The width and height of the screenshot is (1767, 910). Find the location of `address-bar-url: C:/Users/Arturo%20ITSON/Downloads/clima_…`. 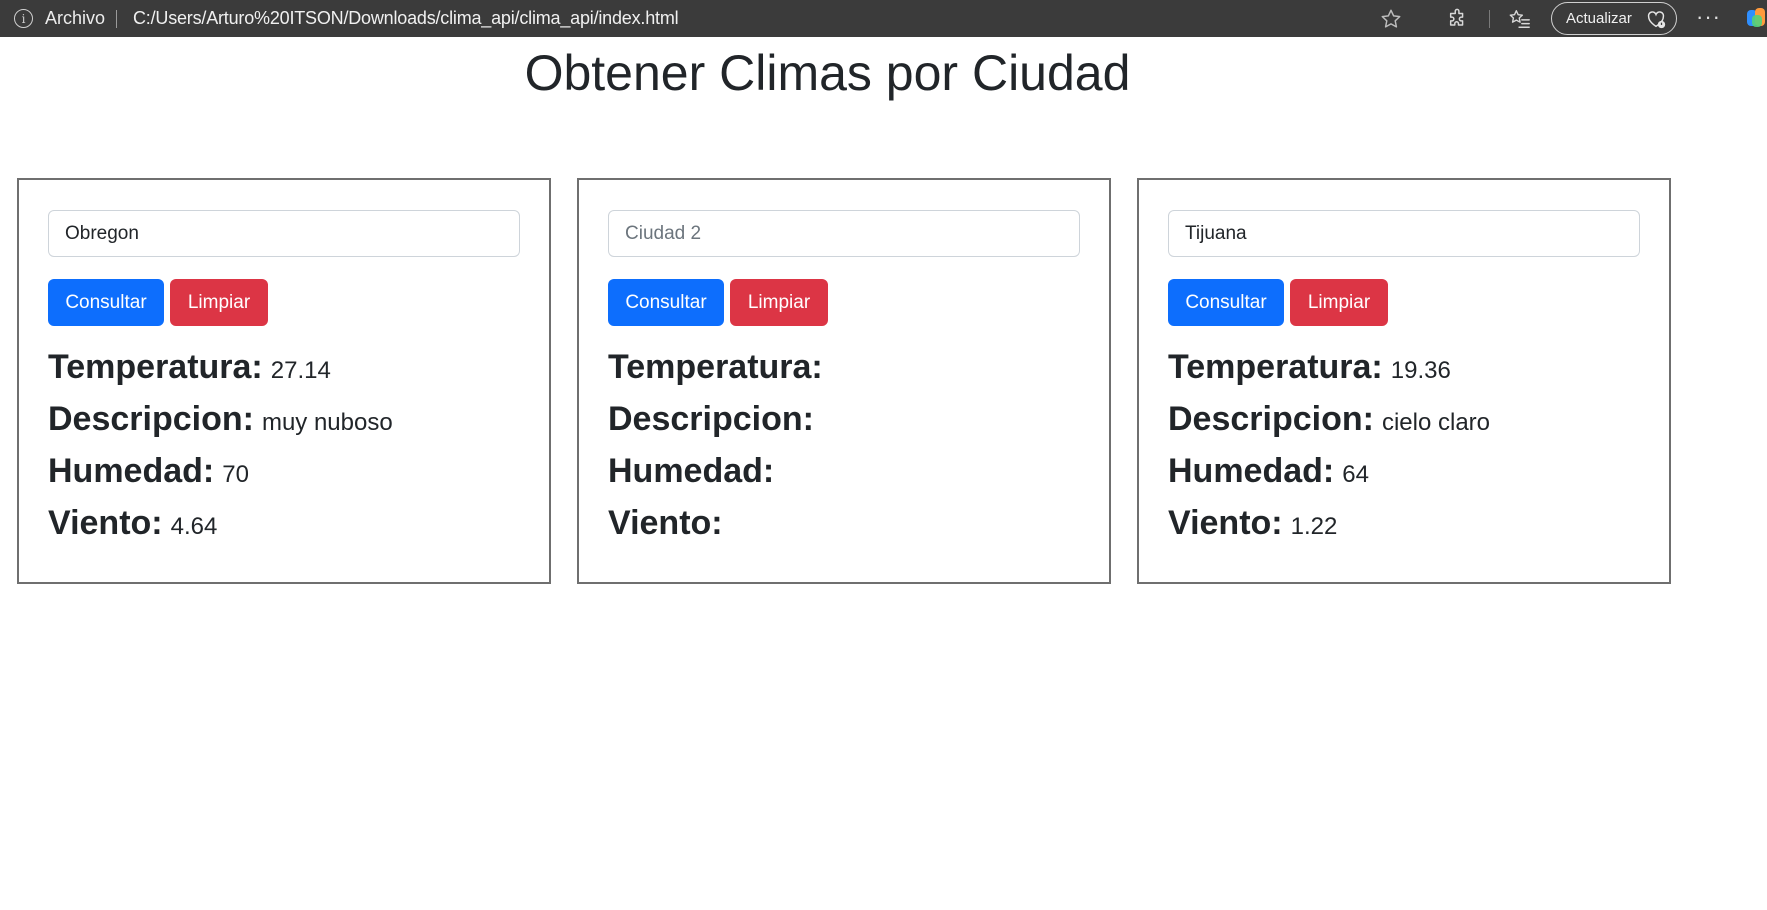

address-bar-url: C:/Users/Arturo%20ITSON/Downloads/clima_… is located at coordinates (406, 18).